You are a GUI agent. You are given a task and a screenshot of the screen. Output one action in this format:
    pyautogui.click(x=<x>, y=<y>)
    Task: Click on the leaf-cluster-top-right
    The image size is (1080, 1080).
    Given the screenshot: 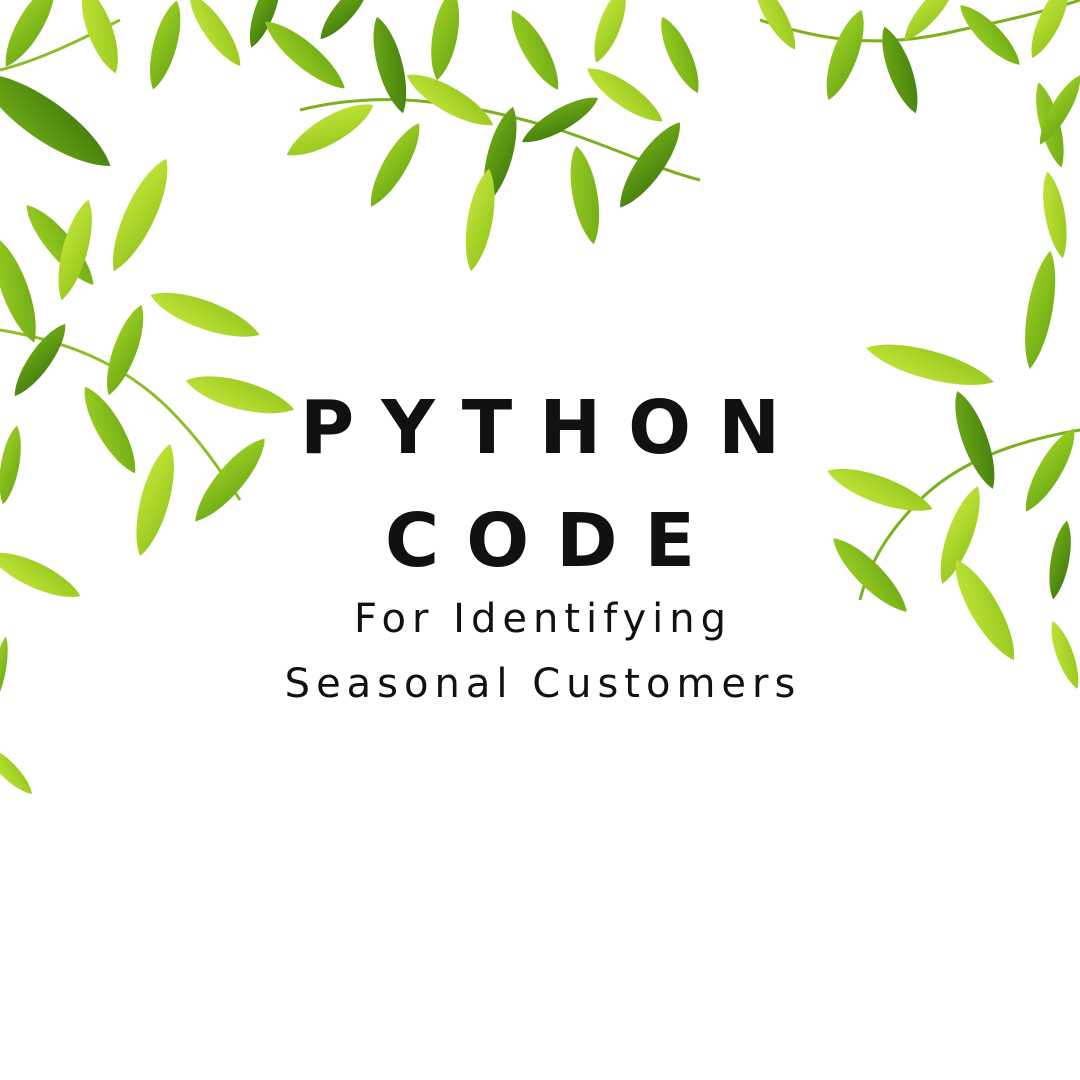 What is the action you would take?
    pyautogui.click(x=913, y=85)
    